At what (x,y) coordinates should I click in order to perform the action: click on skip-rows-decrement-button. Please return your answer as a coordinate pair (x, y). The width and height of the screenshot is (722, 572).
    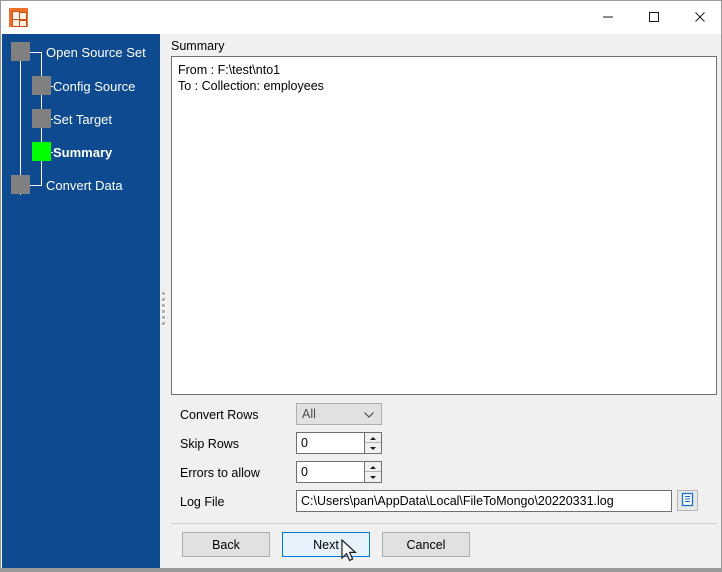
    Looking at the image, I should click on (373, 448).